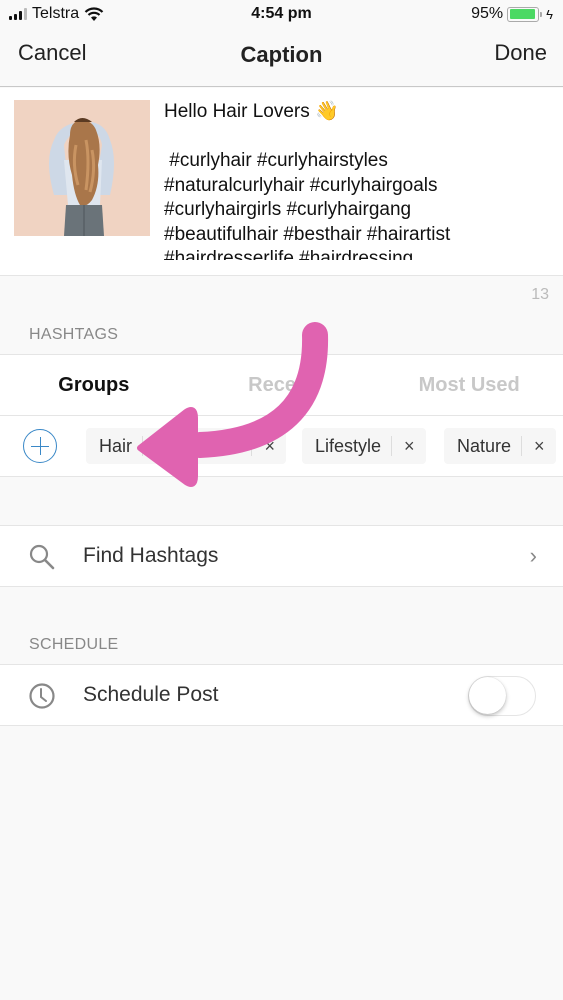  What do you see at coordinates (74, 334) in the screenshot?
I see `hashtags-section-header: HASHTAGS` at bounding box center [74, 334].